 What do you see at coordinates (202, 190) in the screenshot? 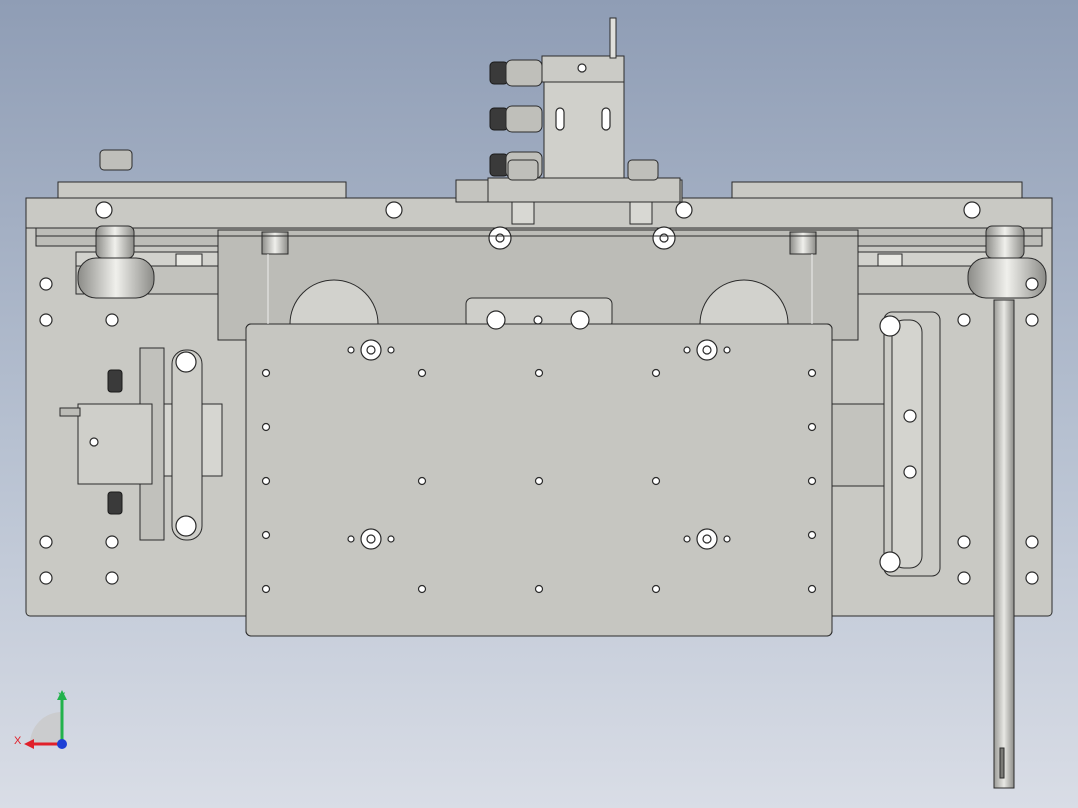
I see `left-top-bracket` at bounding box center [202, 190].